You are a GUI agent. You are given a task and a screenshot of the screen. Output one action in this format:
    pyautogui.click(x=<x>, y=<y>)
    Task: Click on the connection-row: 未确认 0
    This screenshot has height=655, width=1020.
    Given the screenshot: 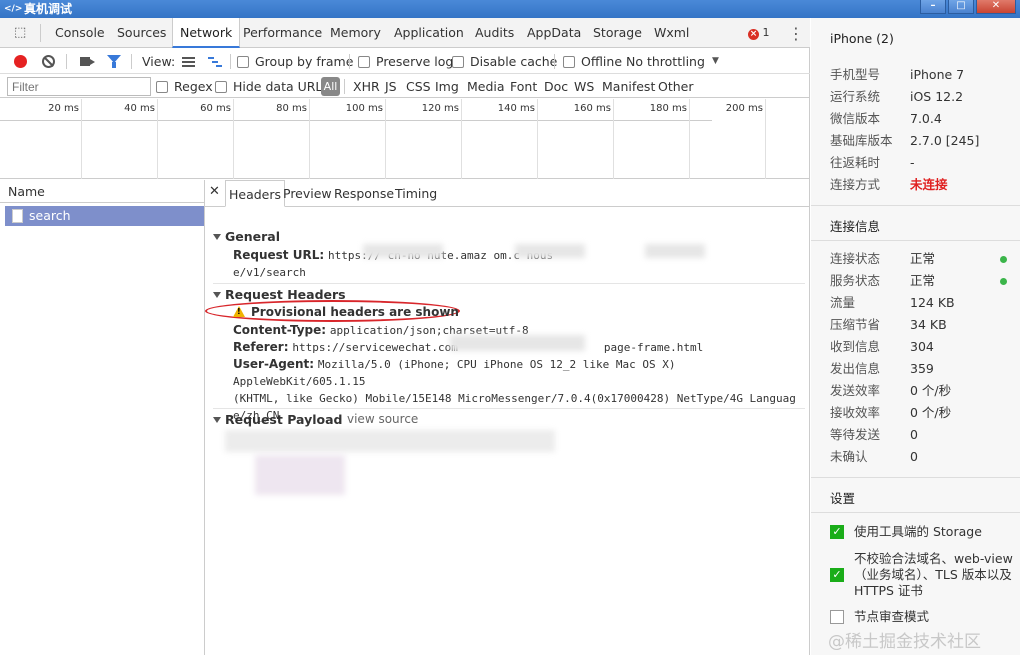 What is the action you would take?
    pyautogui.click(x=925, y=457)
    